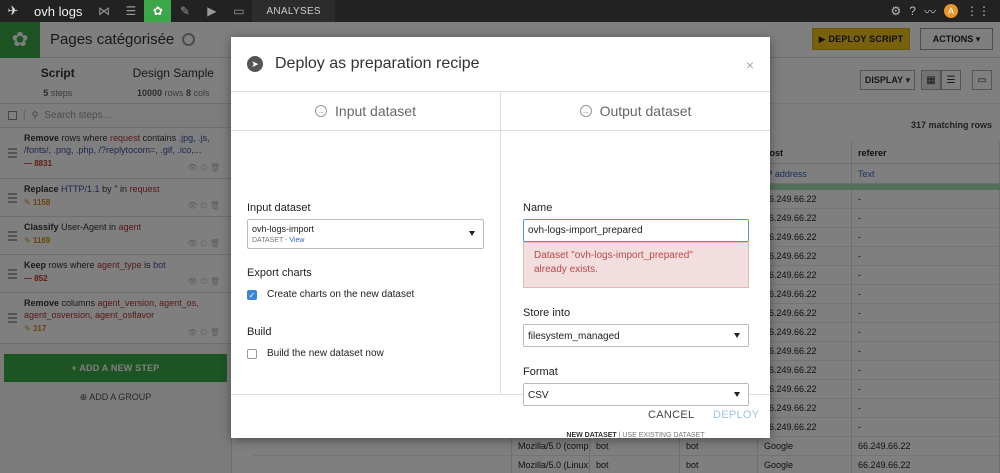 Image resolution: width=1000 pixels, height=473 pixels. What do you see at coordinates (896, 11) in the screenshot?
I see `settings-gear-icon: ⚙` at bounding box center [896, 11].